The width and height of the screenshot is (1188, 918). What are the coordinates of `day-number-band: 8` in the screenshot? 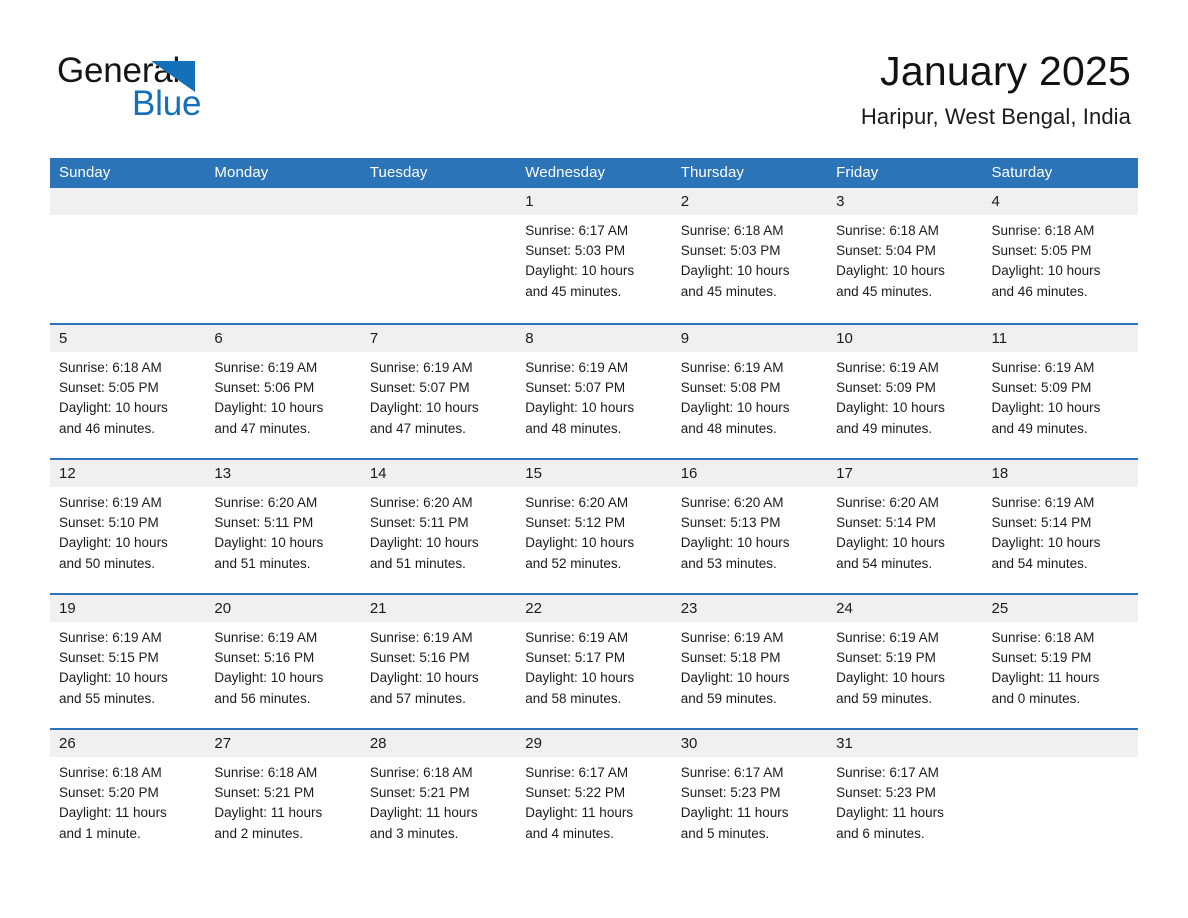 It's located at (594, 338).